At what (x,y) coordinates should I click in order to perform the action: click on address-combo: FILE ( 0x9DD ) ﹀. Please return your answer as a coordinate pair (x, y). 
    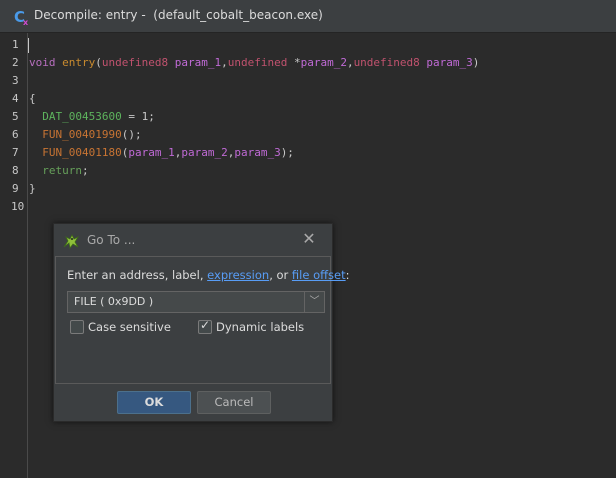
    Looking at the image, I should click on (196, 302).